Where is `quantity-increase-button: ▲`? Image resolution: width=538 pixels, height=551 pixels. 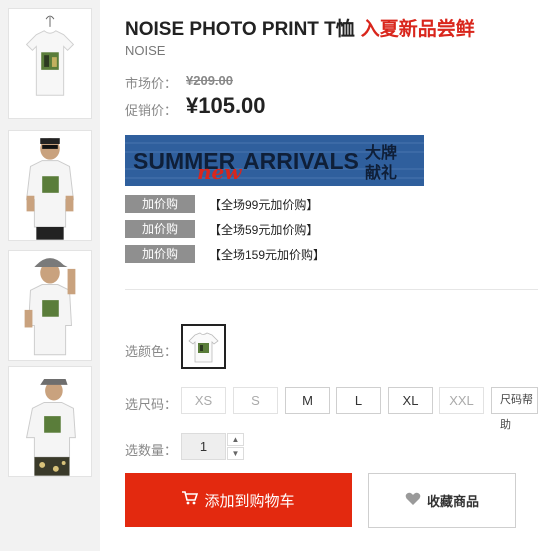 quantity-increase-button: ▲ is located at coordinates (235, 439).